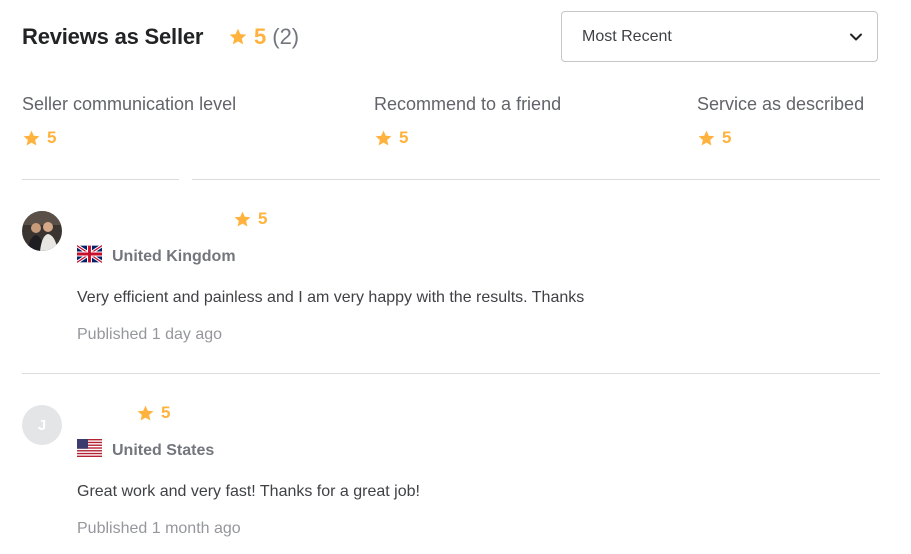 The width and height of the screenshot is (911, 554). I want to click on category-label-communication: Seller communication level, so click(129, 104).